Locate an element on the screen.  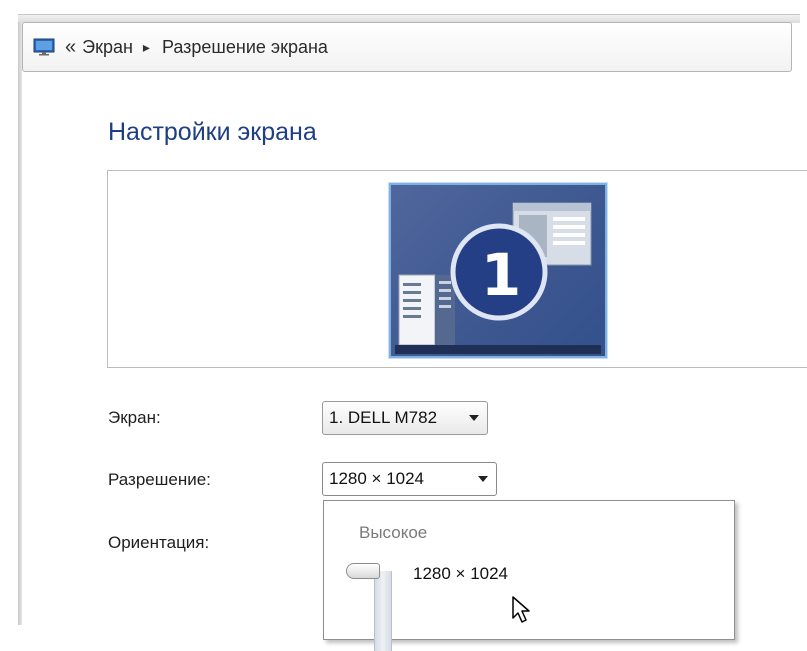
display-control-panel-icon is located at coordinates (44, 47).